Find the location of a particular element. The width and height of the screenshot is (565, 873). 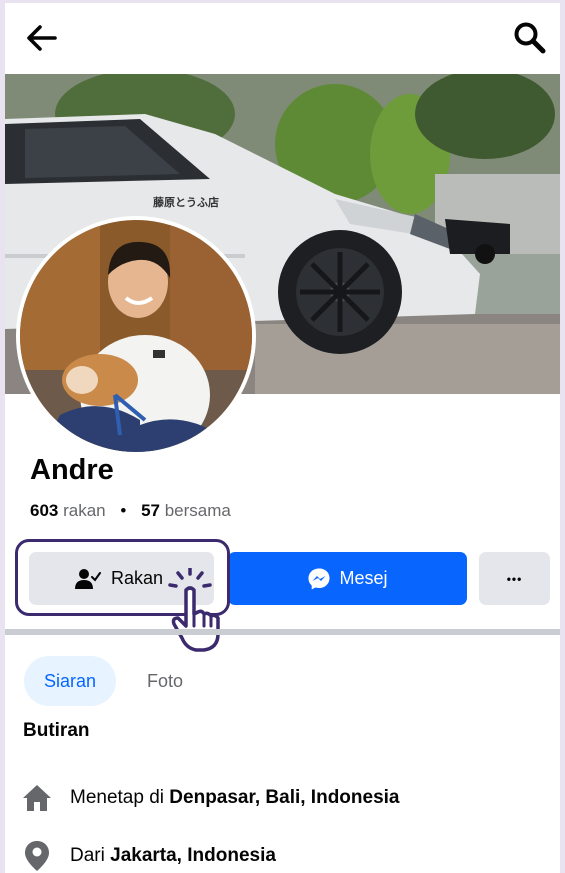

back-button is located at coordinates (42, 38).